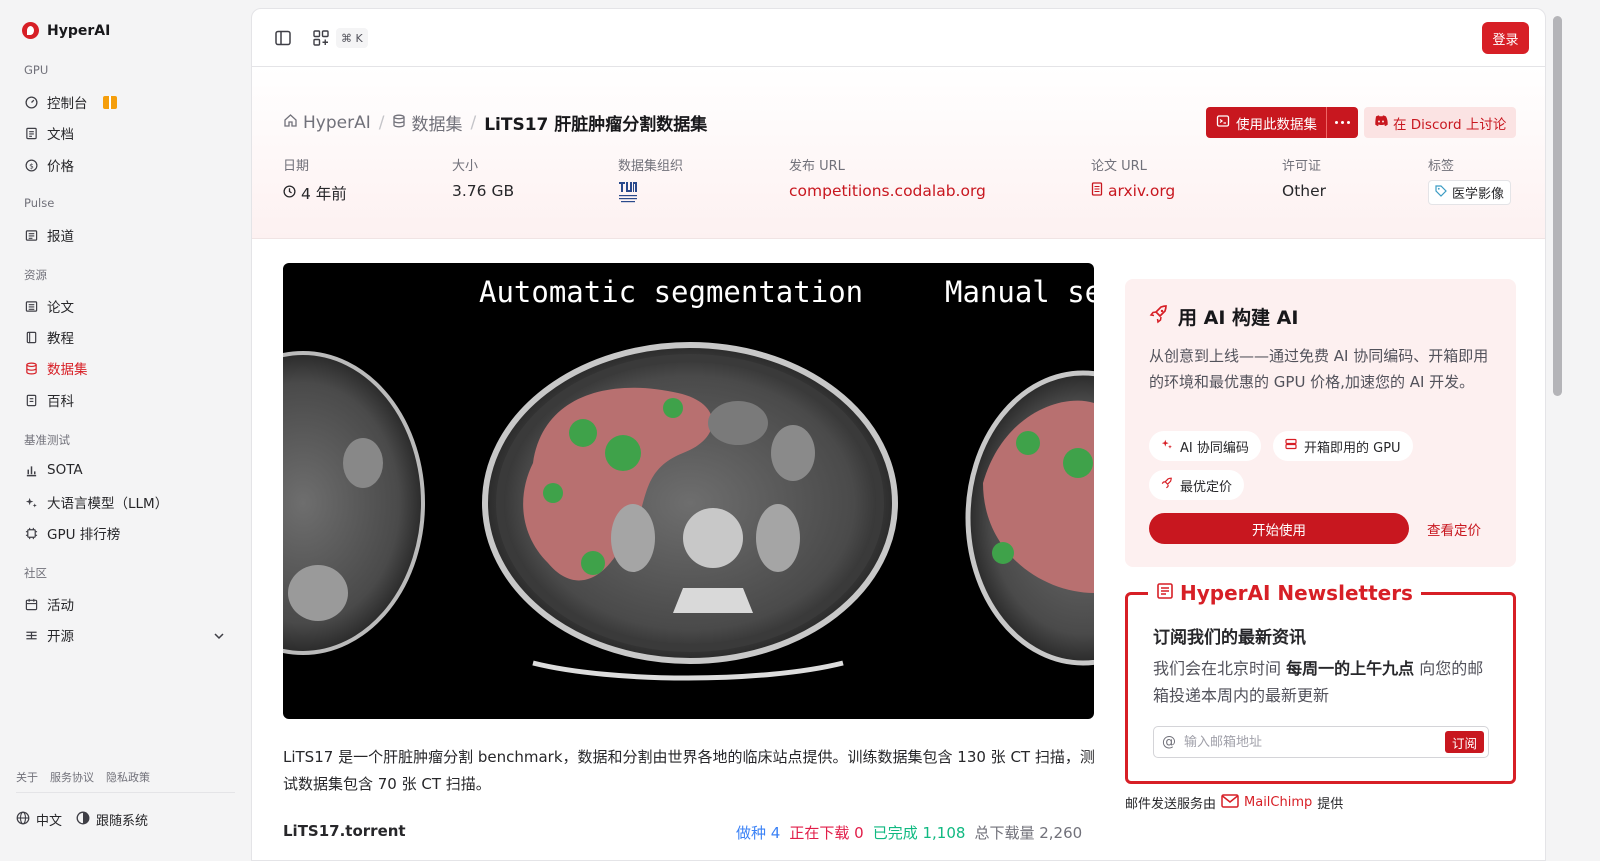 The image size is (1600, 861). I want to click on sparkles-icon, so click(1167, 446).